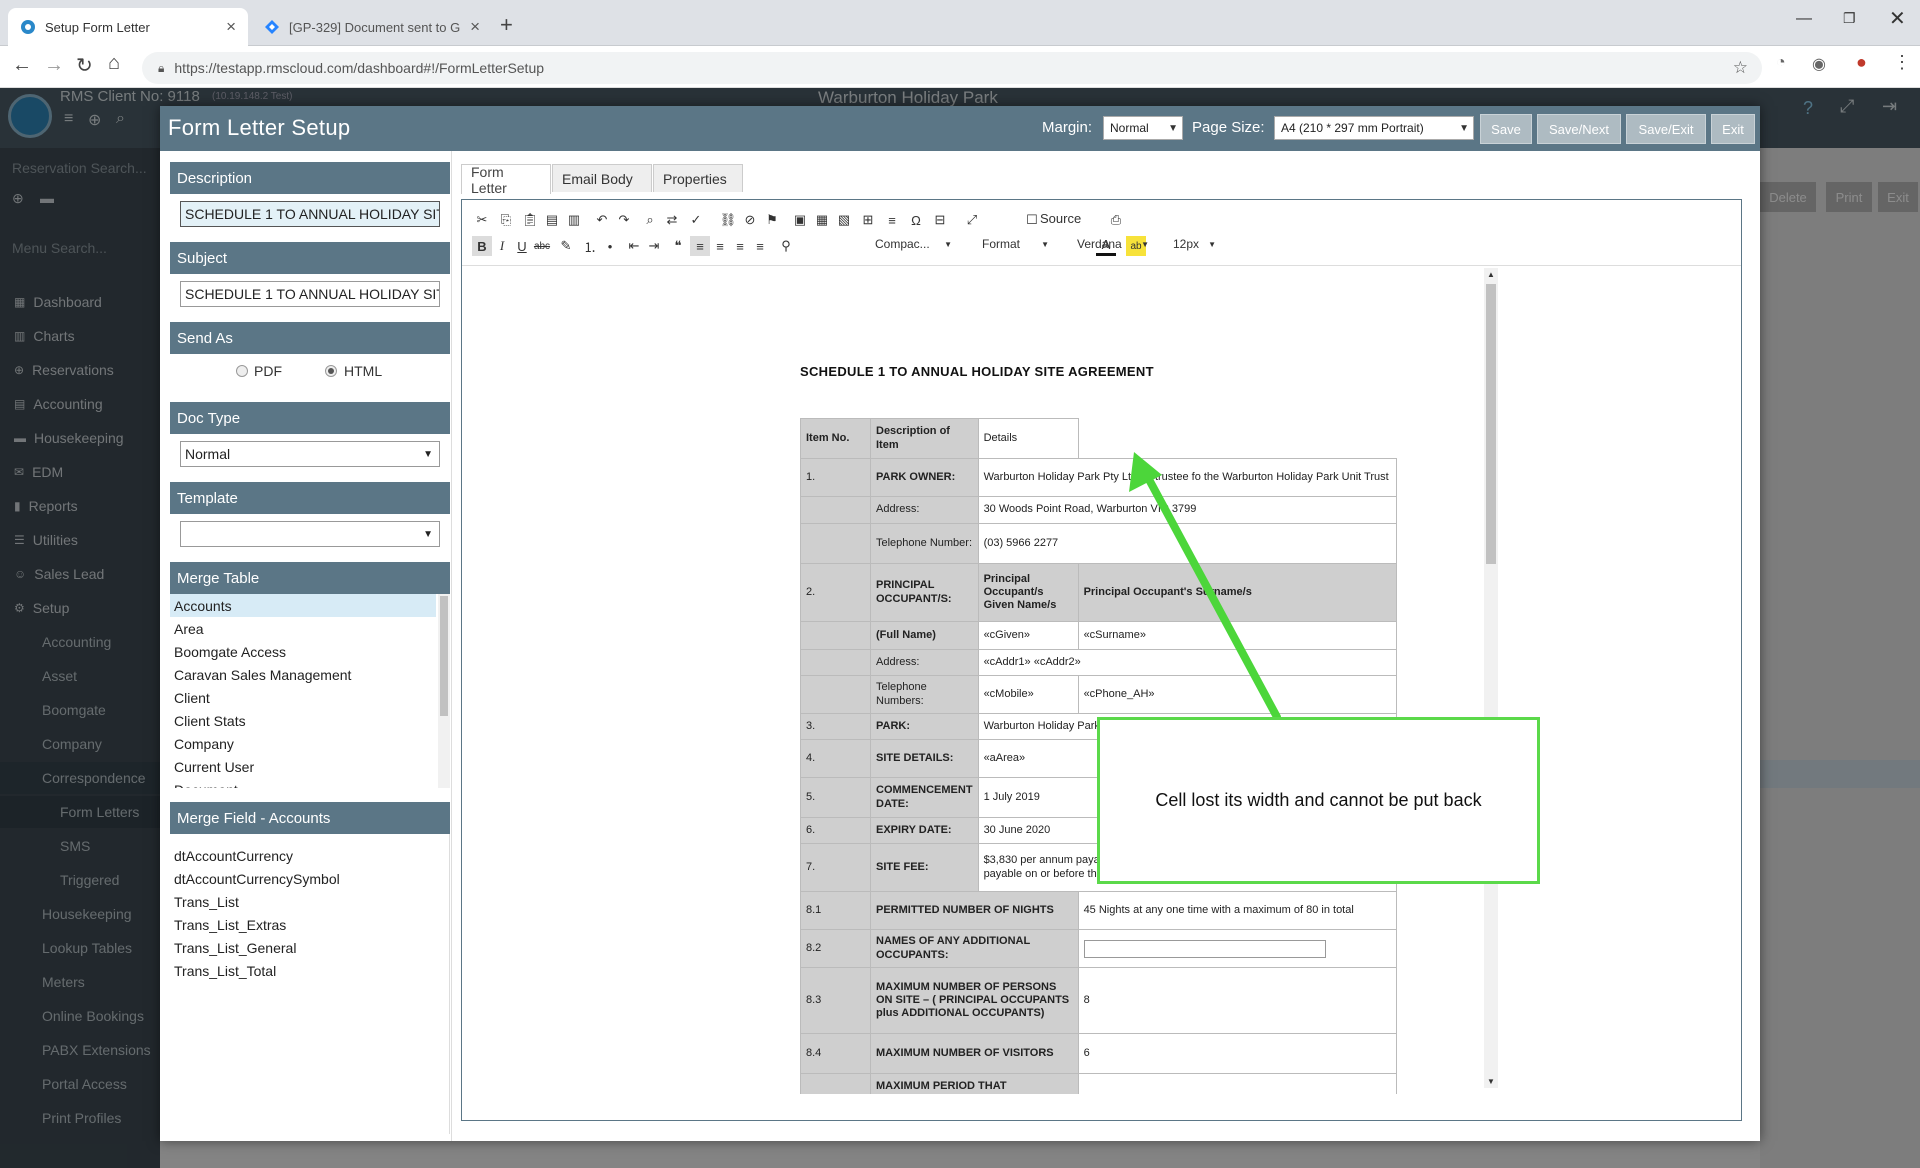 The height and width of the screenshot is (1168, 1920). I want to click on annotation-arrow, so click(1205, 586).